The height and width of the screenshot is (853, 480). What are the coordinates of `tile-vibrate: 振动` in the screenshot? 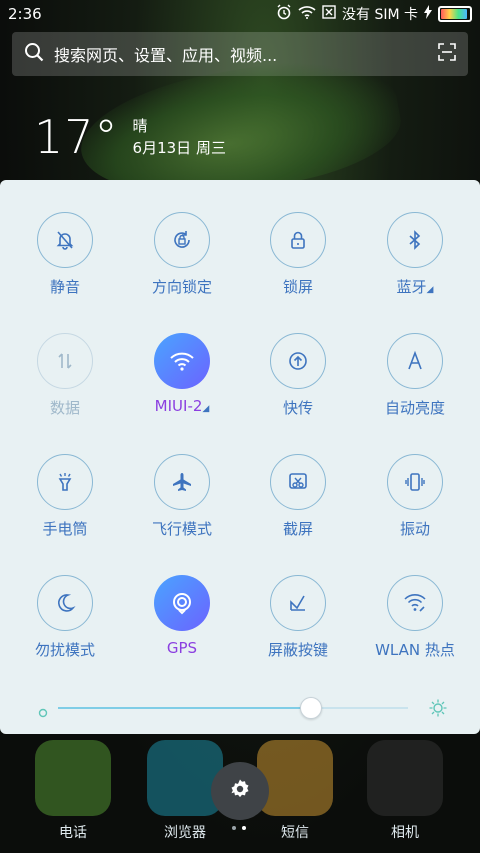 It's located at (415, 496).